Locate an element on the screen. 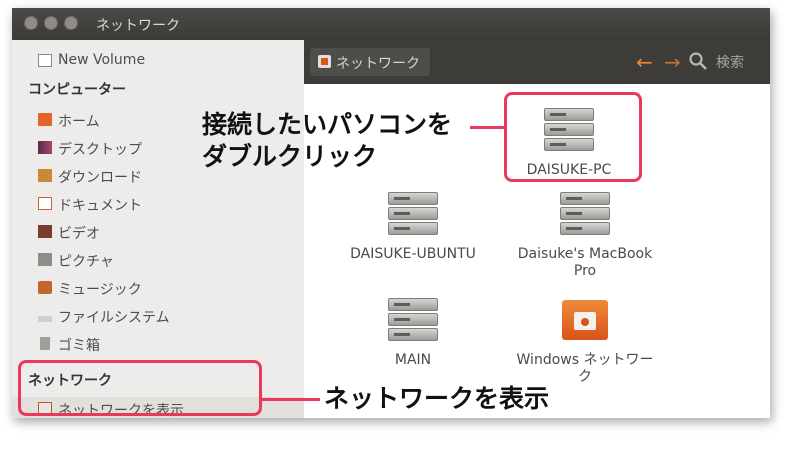 This screenshot has width=800, height=450. downloads-icon is located at coordinates (45, 175).